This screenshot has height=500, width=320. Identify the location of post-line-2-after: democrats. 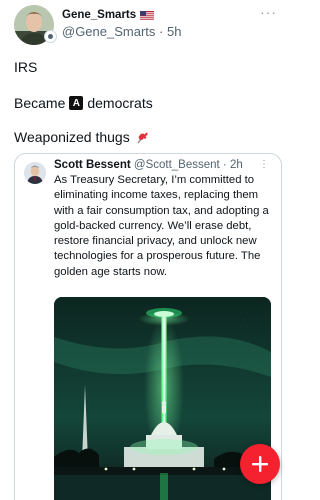
(120, 103).